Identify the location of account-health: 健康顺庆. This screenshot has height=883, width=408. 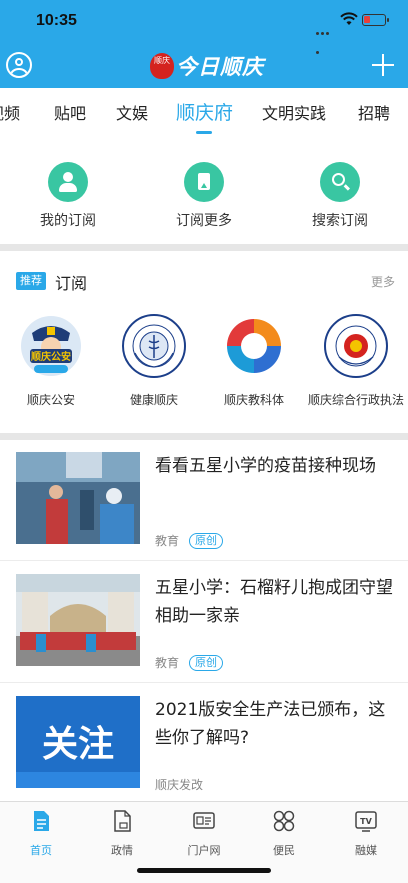
(154, 360).